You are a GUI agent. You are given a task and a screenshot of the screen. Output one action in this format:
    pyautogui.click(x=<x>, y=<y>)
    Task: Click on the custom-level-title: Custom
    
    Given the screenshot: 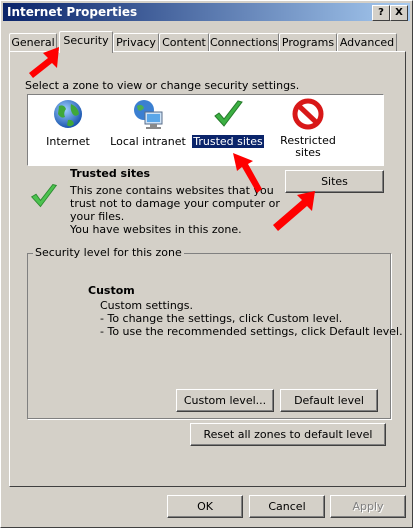 What is the action you would take?
    pyautogui.click(x=111, y=290)
    